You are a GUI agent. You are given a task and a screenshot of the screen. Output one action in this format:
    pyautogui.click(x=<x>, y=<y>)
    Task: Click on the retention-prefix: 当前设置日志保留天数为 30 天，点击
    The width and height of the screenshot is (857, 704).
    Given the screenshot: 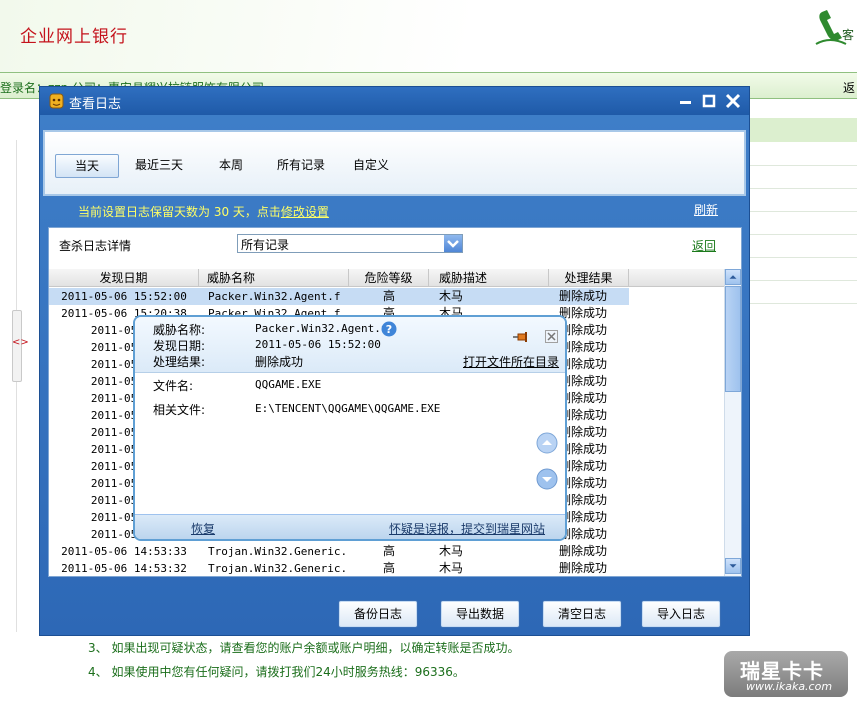 What is the action you would take?
    pyautogui.click(x=179, y=212)
    